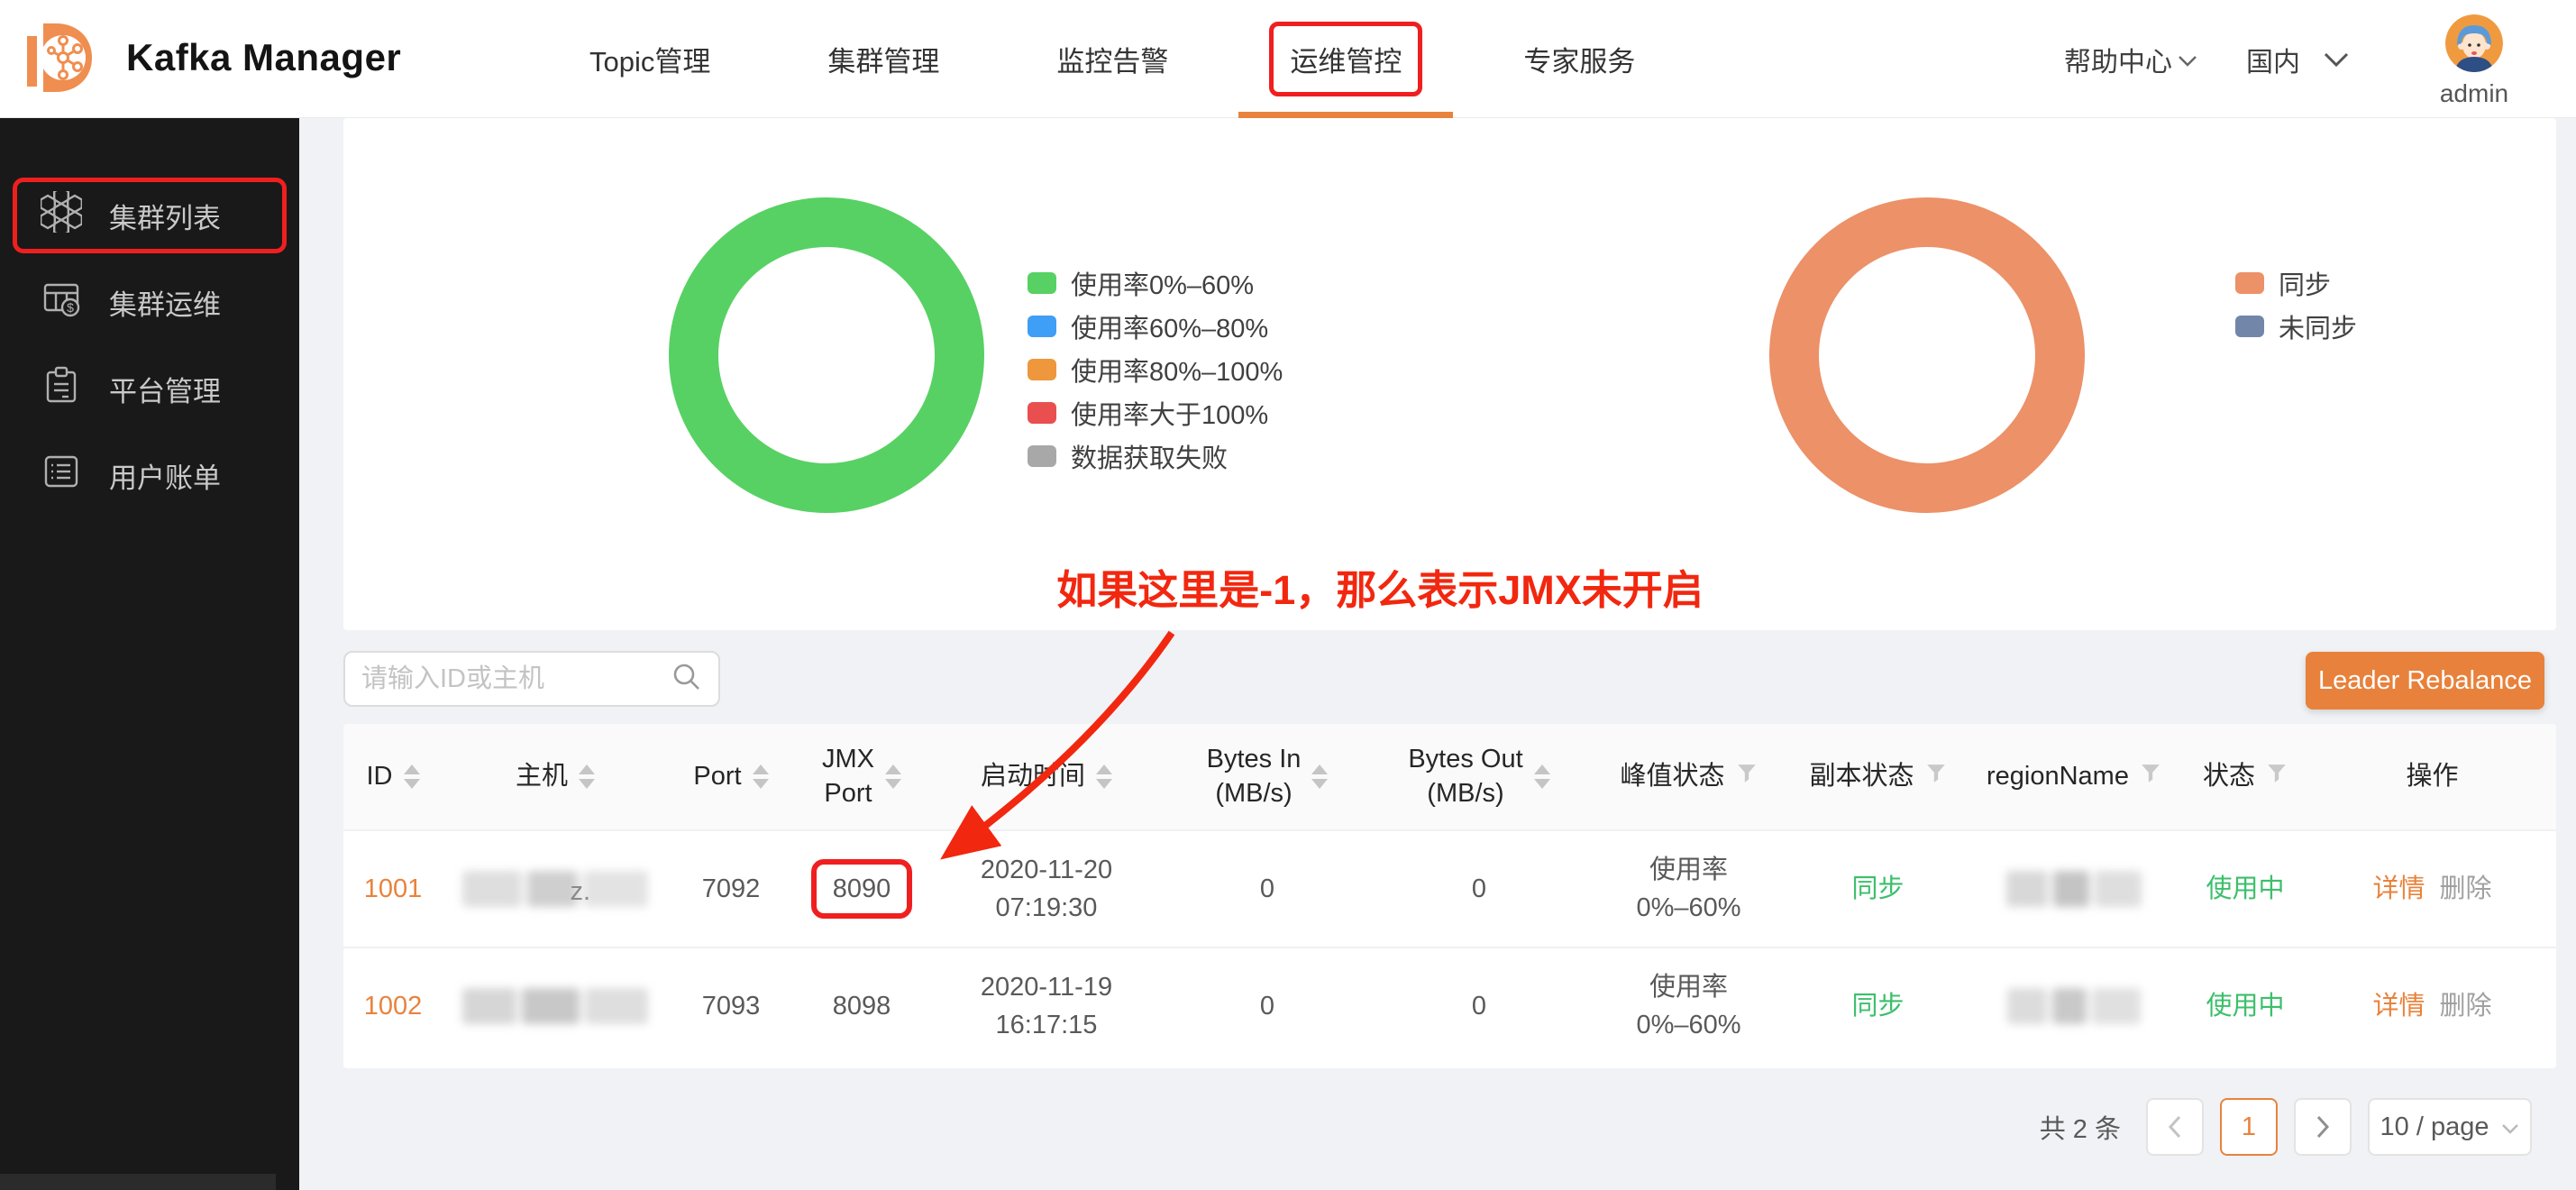 This screenshot has height=1190, width=2576. Describe the element at coordinates (516, 679) in the screenshot. I see `search-input` at that location.